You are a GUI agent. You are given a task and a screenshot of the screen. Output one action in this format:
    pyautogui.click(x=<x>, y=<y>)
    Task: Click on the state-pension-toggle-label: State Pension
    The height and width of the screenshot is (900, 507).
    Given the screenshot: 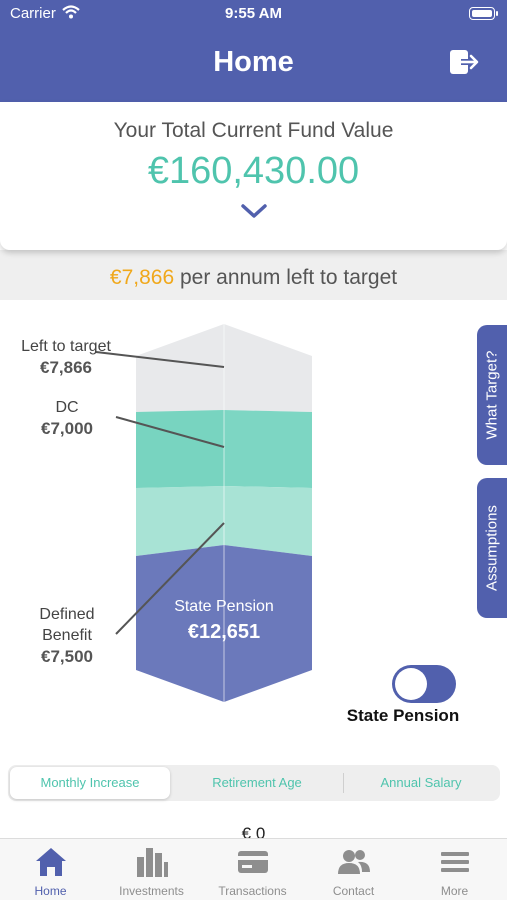 What is the action you would take?
    pyautogui.click(x=403, y=715)
    